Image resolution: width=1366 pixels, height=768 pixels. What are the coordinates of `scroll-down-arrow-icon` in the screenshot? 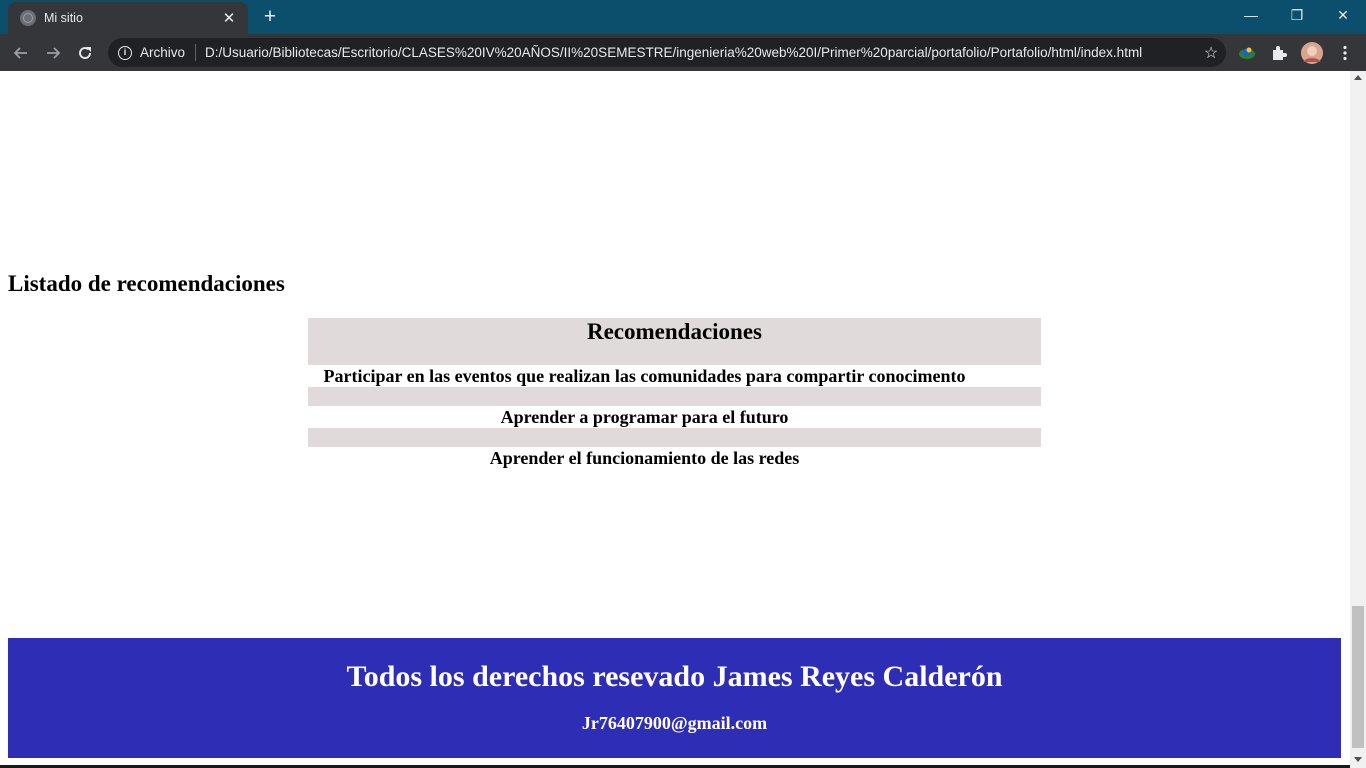 It's located at (1358, 759).